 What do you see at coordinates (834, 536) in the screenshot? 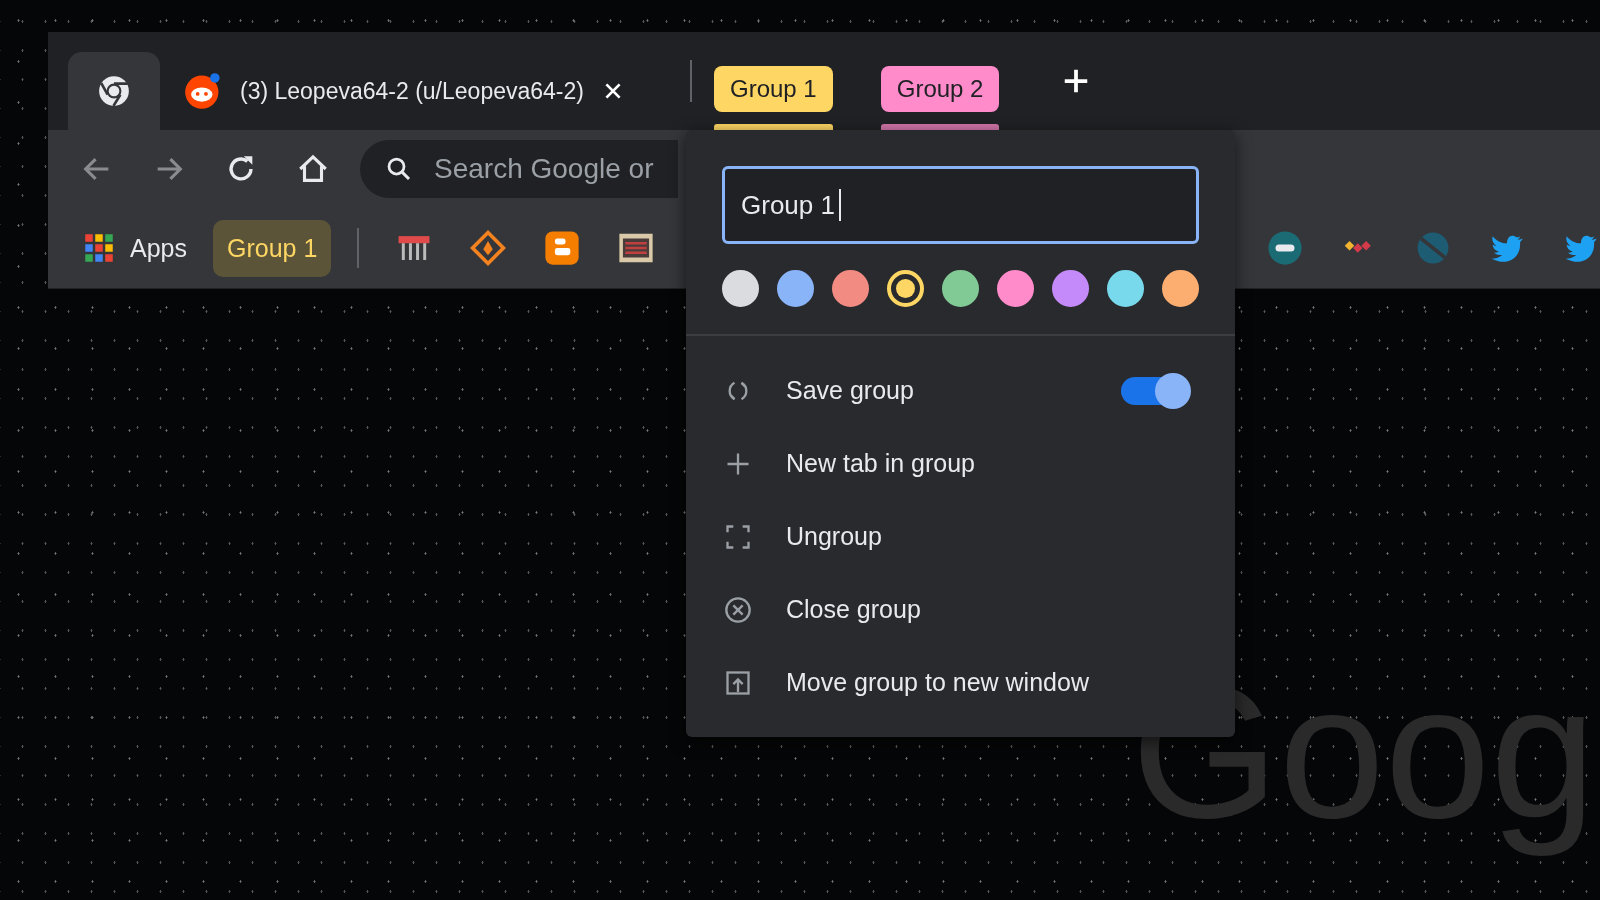
I see `menu-item: Ungroup` at bounding box center [834, 536].